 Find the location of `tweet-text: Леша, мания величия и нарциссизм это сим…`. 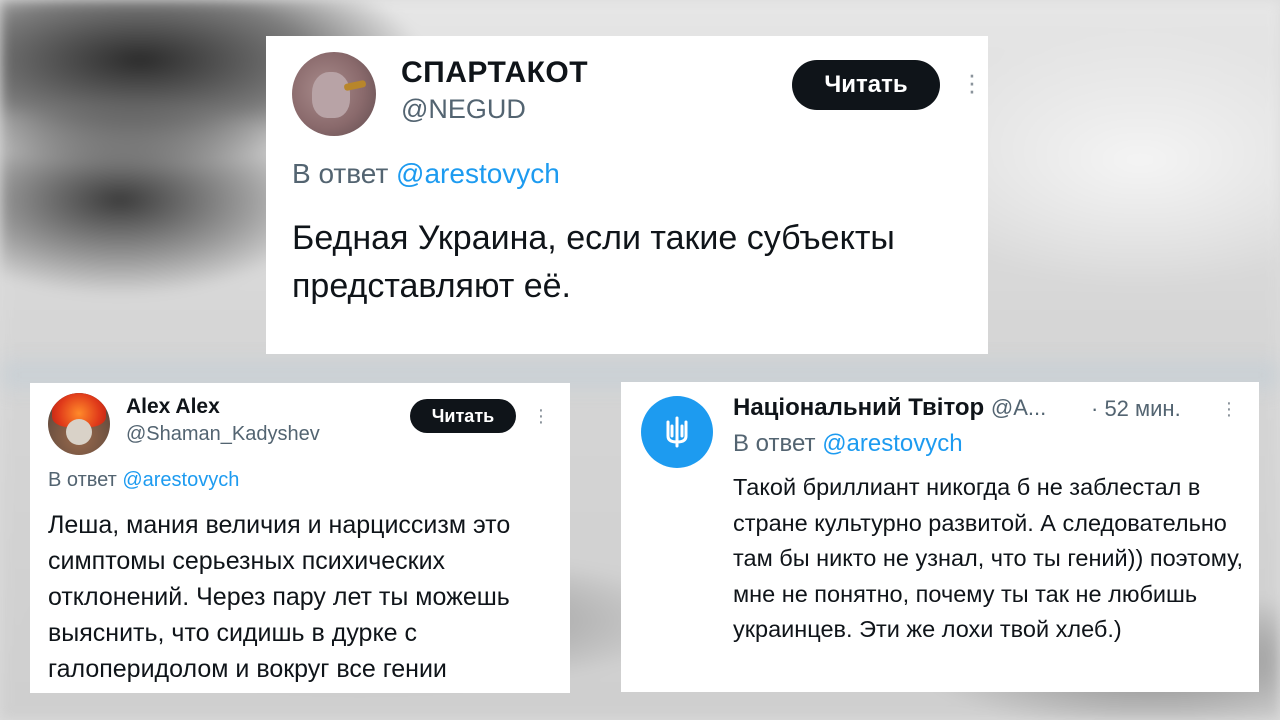

tweet-text: Леша, мания величия и нарциссизм это сим… is located at coordinates (279, 597).